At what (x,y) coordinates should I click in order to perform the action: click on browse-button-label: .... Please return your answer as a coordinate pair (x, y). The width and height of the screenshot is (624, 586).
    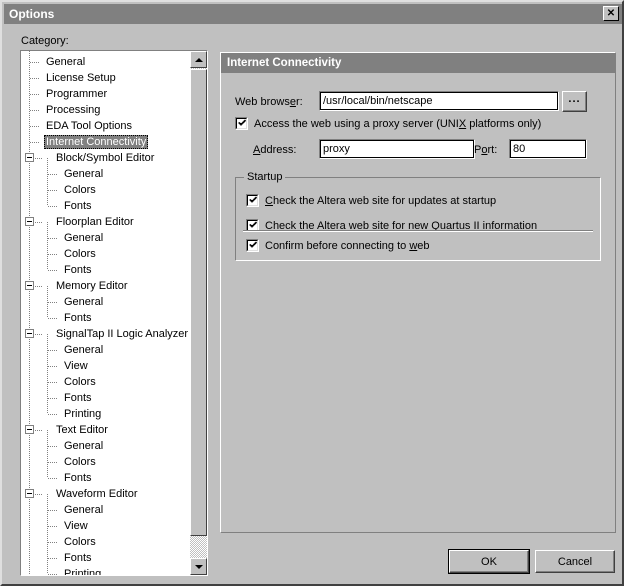
    Looking at the image, I should click on (574, 99).